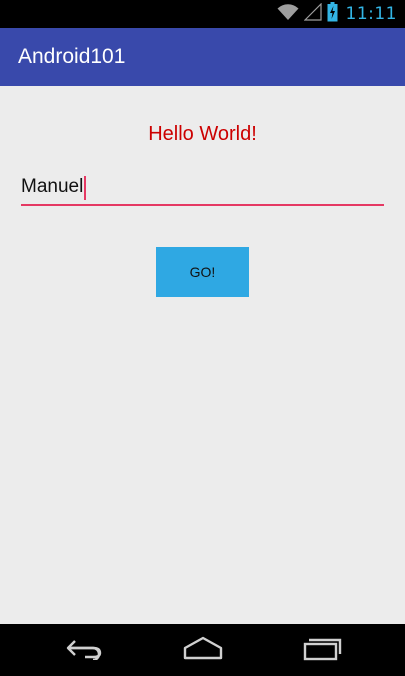  What do you see at coordinates (332, 14) in the screenshot?
I see `battery-charging-icon` at bounding box center [332, 14].